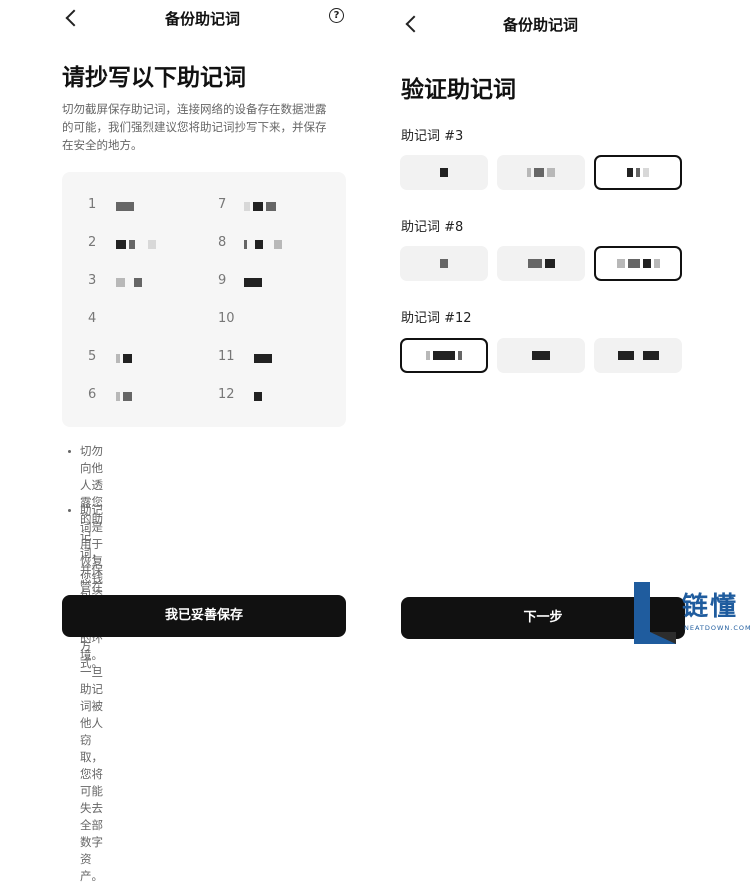 The width and height of the screenshot is (750, 885). Describe the element at coordinates (436, 318) in the screenshot. I see `section-label-12: 助记词 #12` at that location.